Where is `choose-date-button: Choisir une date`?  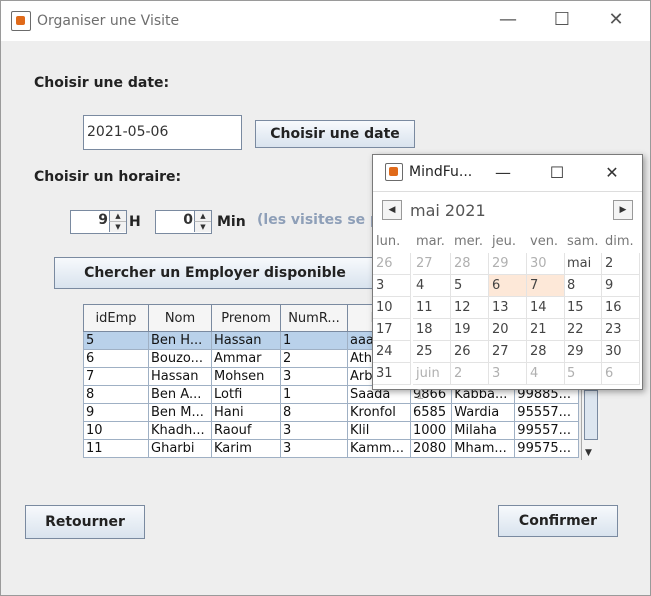
choose-date-button: Choisir une date is located at coordinates (335, 134).